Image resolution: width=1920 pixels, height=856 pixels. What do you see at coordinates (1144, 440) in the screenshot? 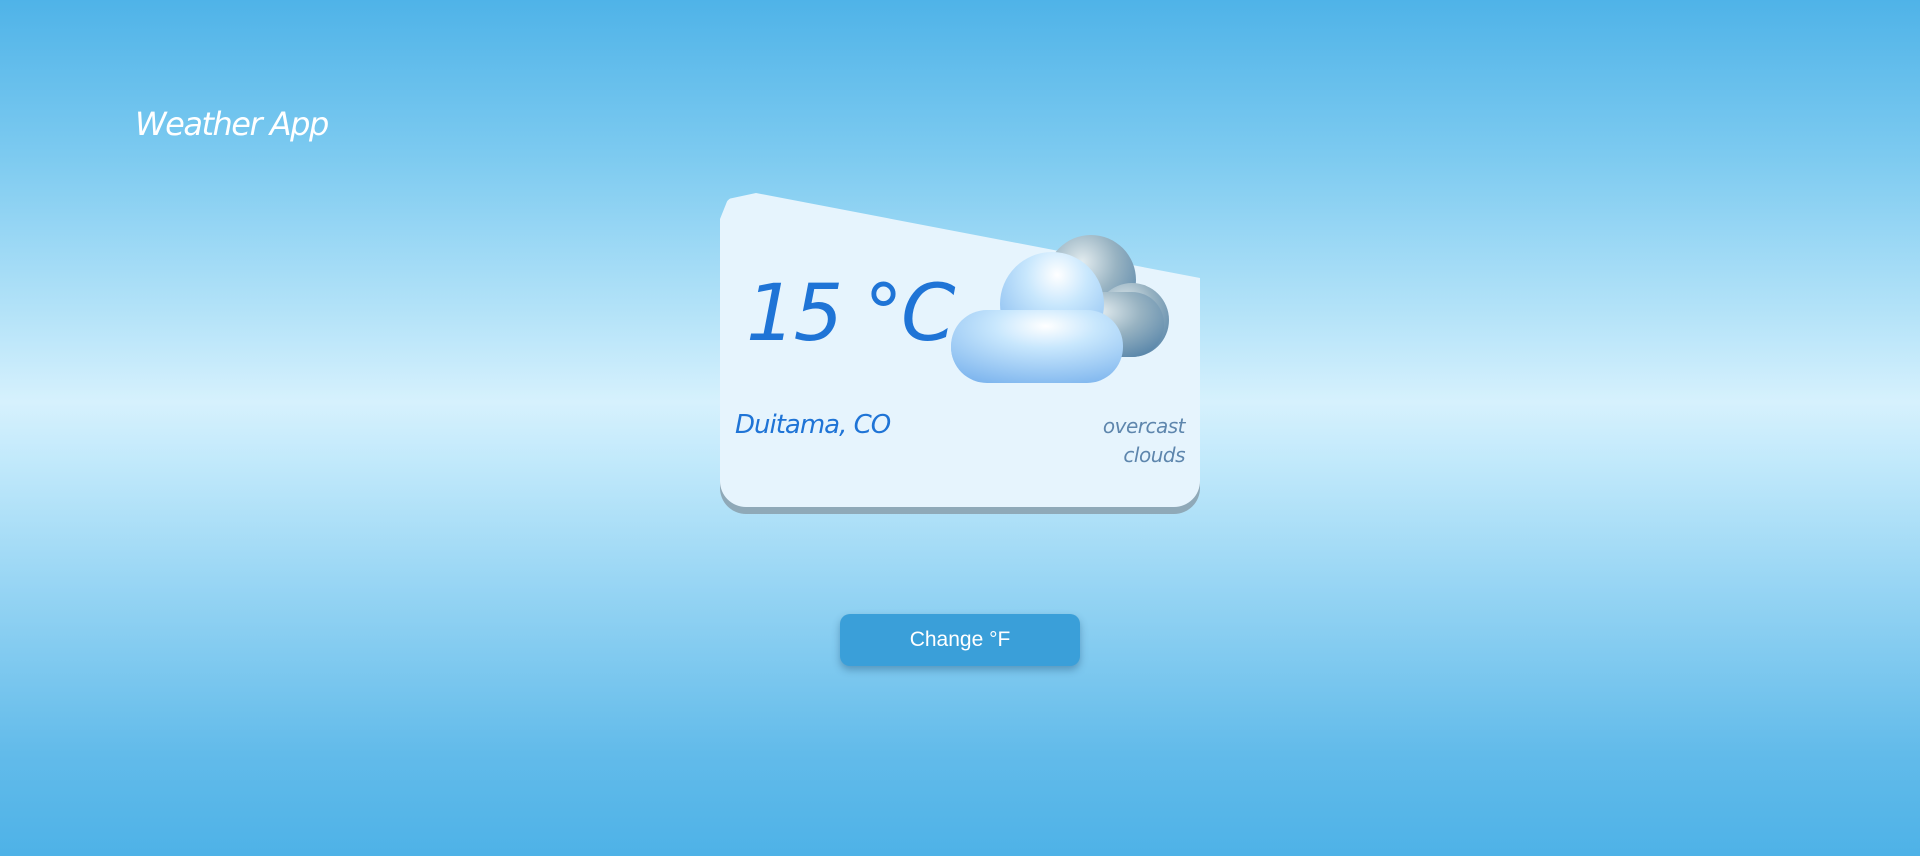
I see `weather-description: overcast clouds` at bounding box center [1144, 440].